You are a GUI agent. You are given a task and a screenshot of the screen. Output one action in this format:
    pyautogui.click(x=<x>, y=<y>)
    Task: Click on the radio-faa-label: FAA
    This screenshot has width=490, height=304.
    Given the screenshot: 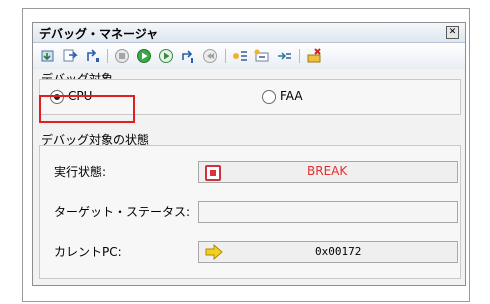 What is the action you would take?
    pyautogui.click(x=291, y=96)
    